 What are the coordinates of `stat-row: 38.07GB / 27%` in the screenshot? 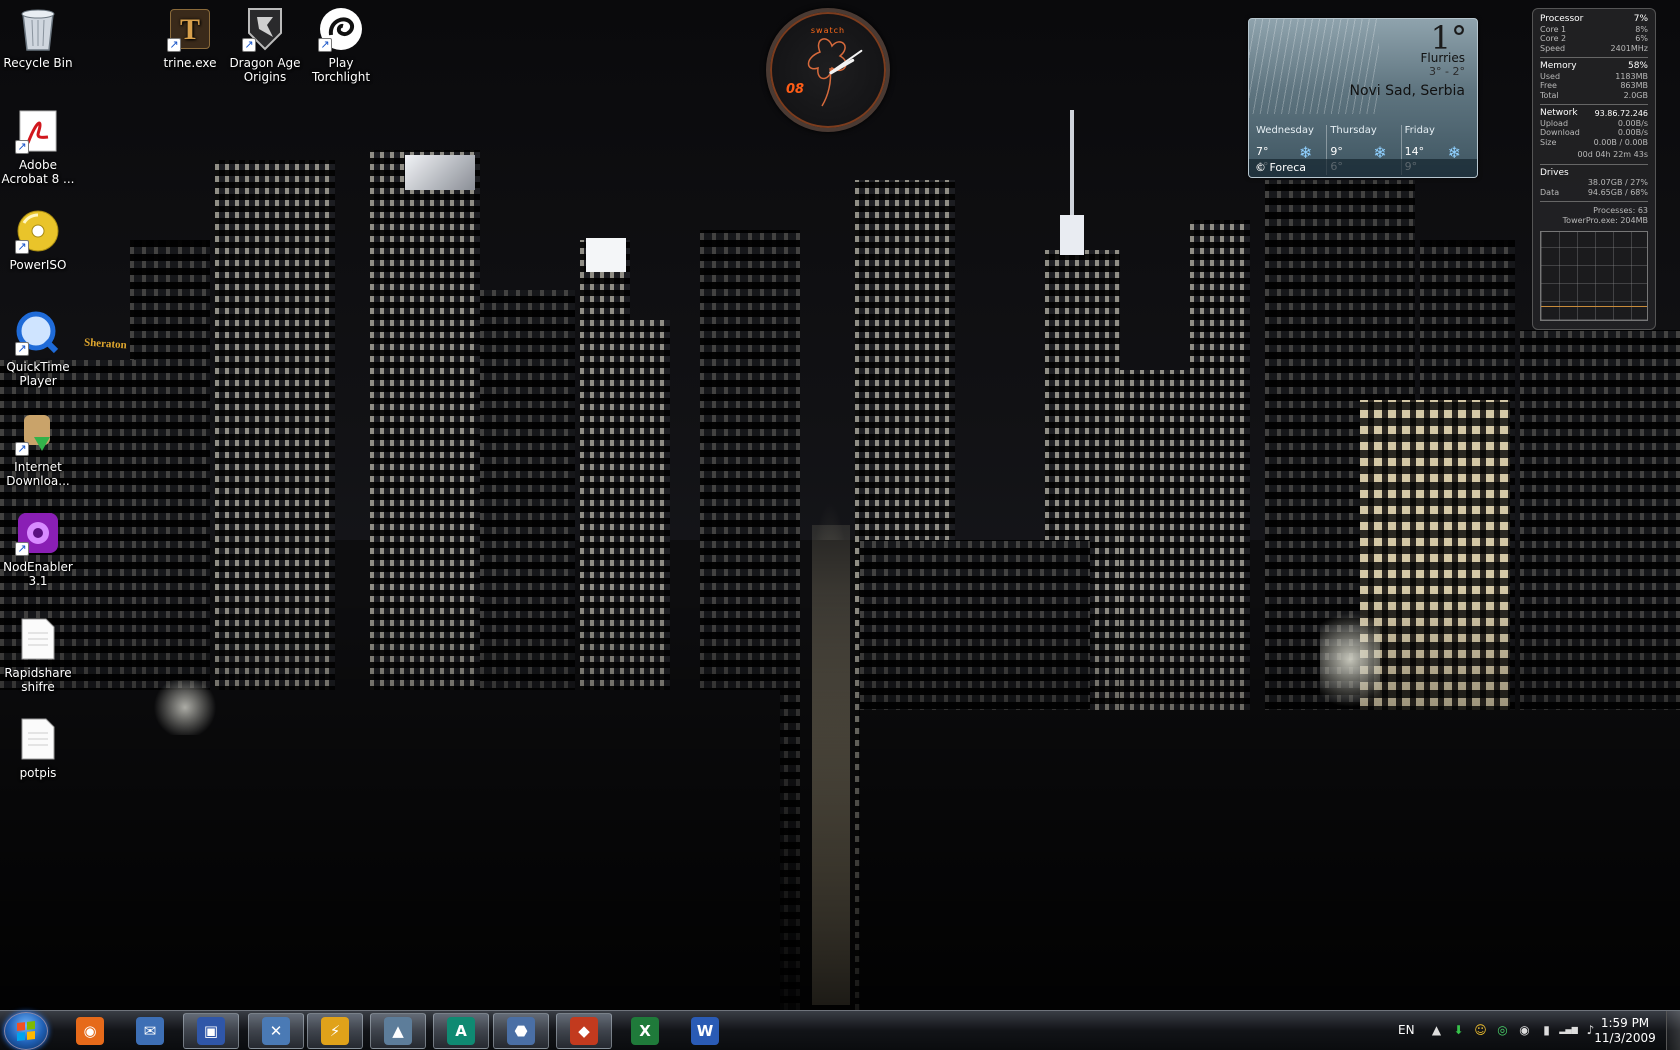 It's located at (1617, 182).